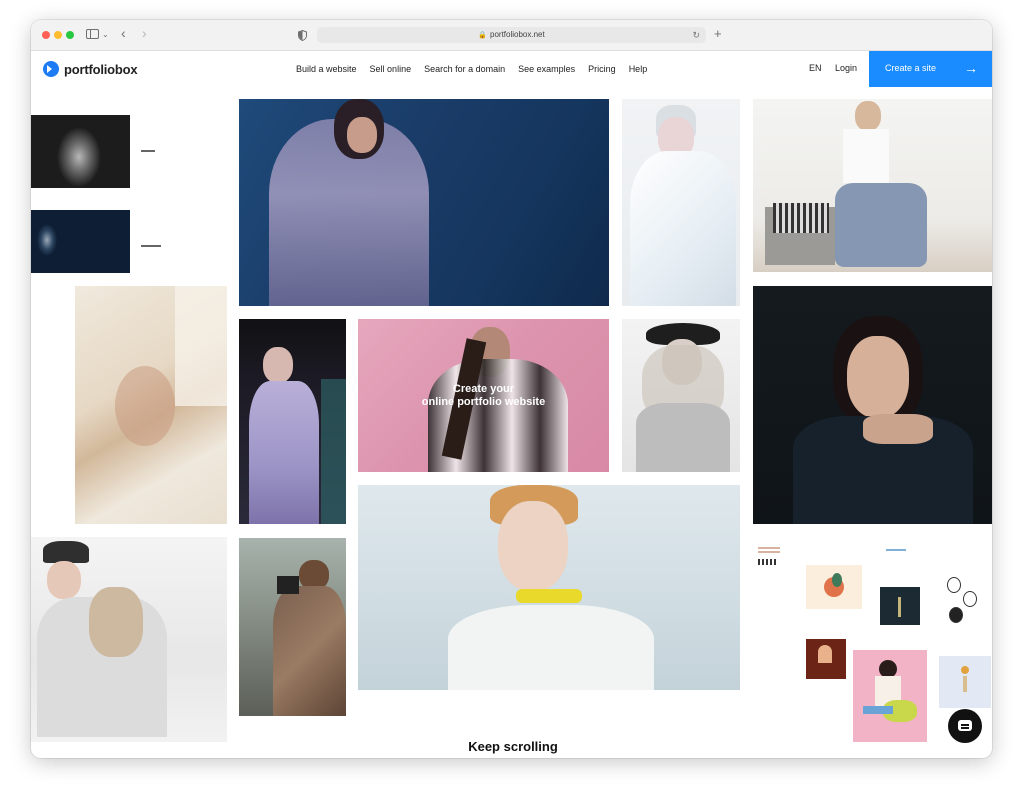  I want to click on gallery-photo-photographer, so click(292, 627).